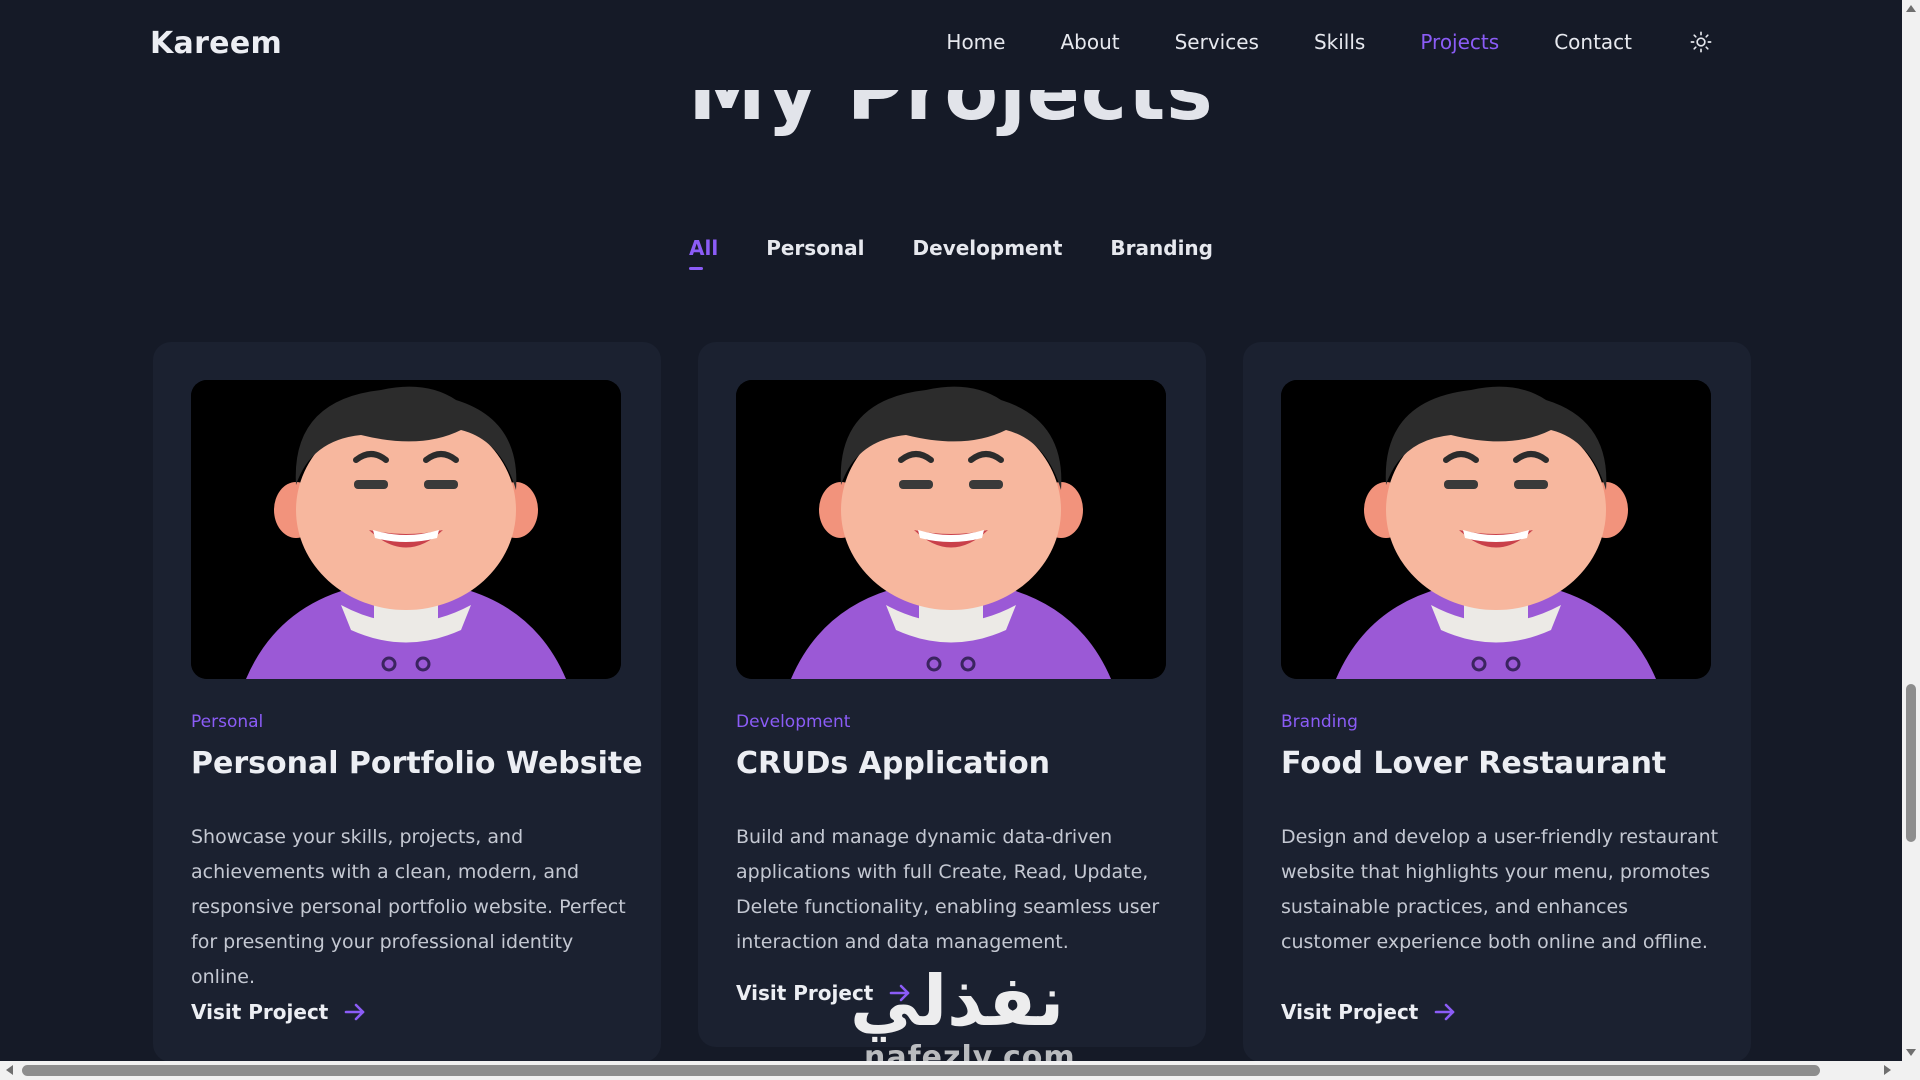  Describe the element at coordinates (815, 248) in the screenshot. I see `filter-tab-personal: Personal` at that location.